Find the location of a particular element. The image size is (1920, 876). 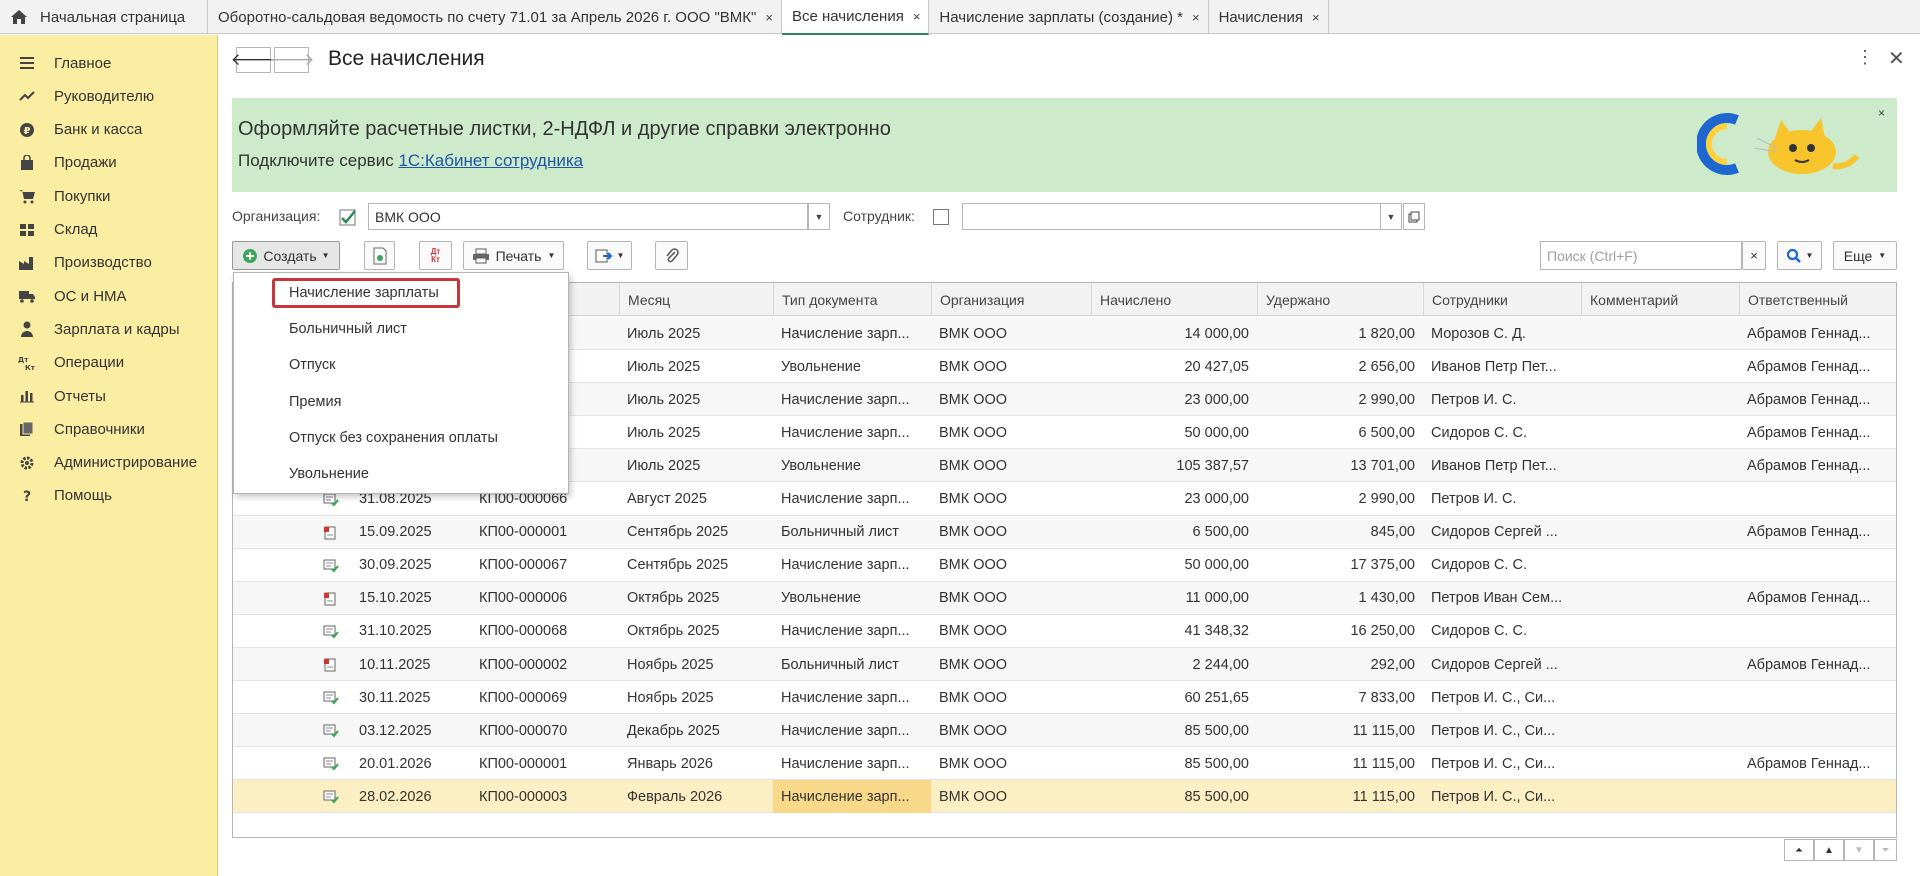

exchange-button: ▼ is located at coordinates (609, 255).